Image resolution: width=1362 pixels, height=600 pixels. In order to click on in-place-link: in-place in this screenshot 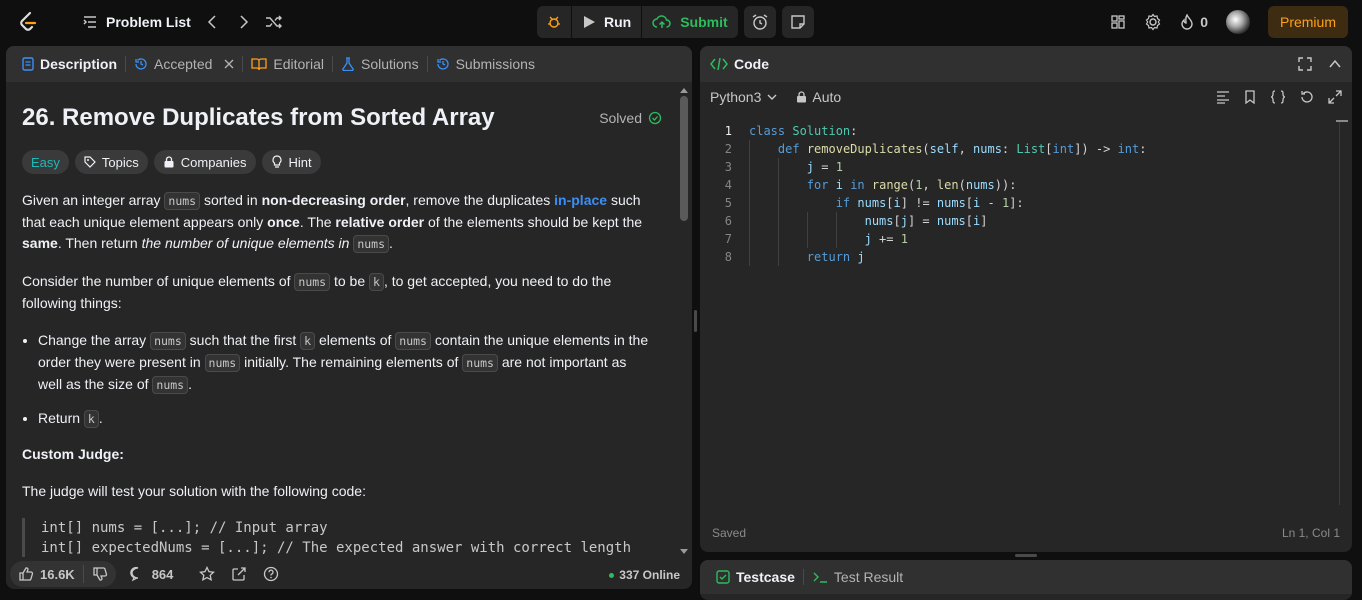, I will do `click(580, 200)`.